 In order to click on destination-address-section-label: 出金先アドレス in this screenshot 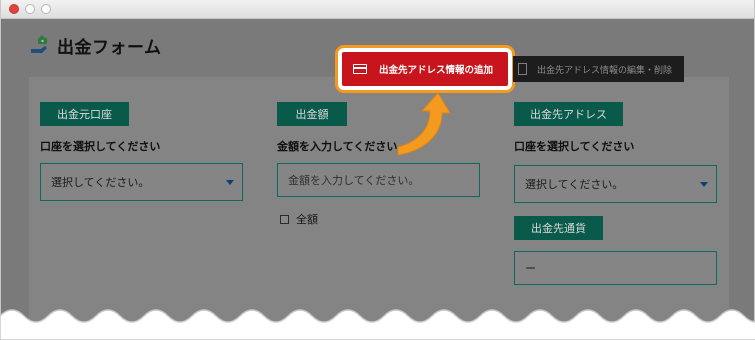, I will do `click(568, 114)`.